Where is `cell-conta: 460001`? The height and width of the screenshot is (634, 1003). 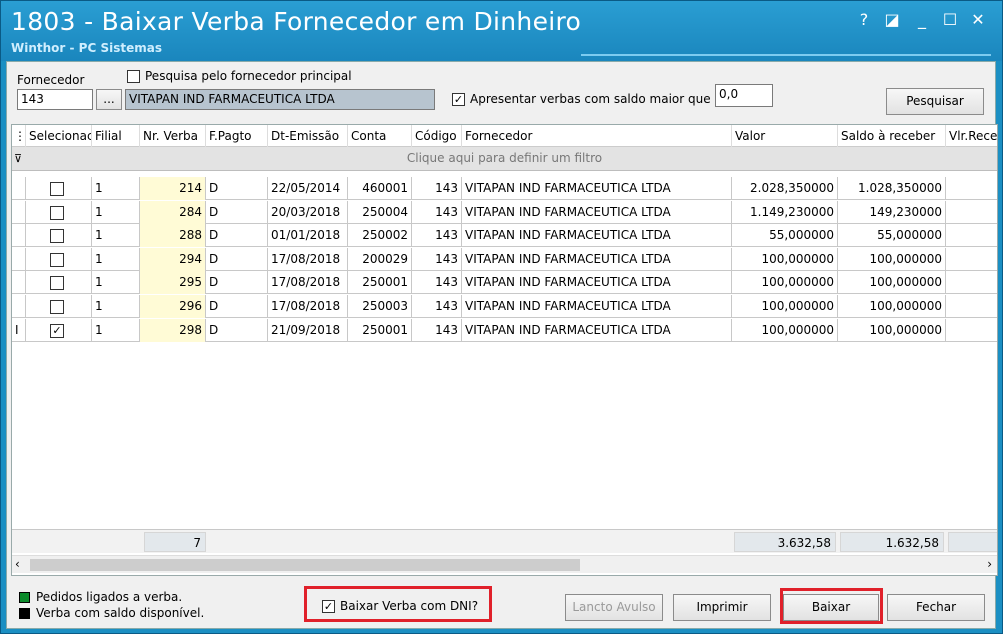
cell-conta: 460001 is located at coordinates (380, 188).